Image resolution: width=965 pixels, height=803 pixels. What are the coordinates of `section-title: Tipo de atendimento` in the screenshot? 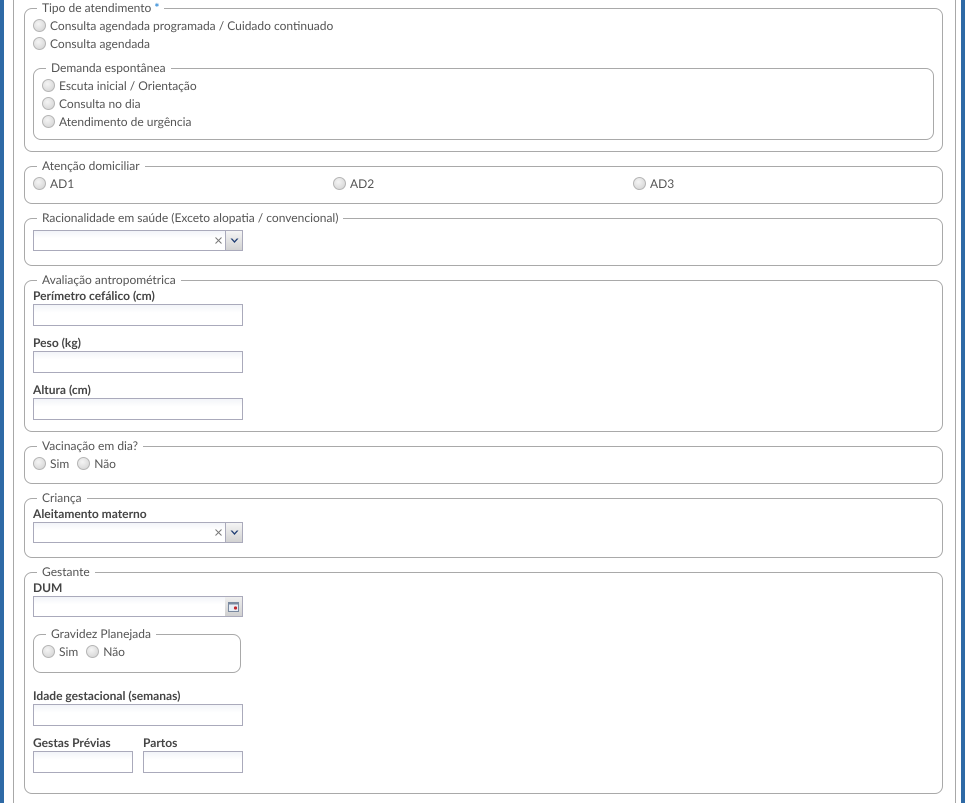 It's located at (97, 7).